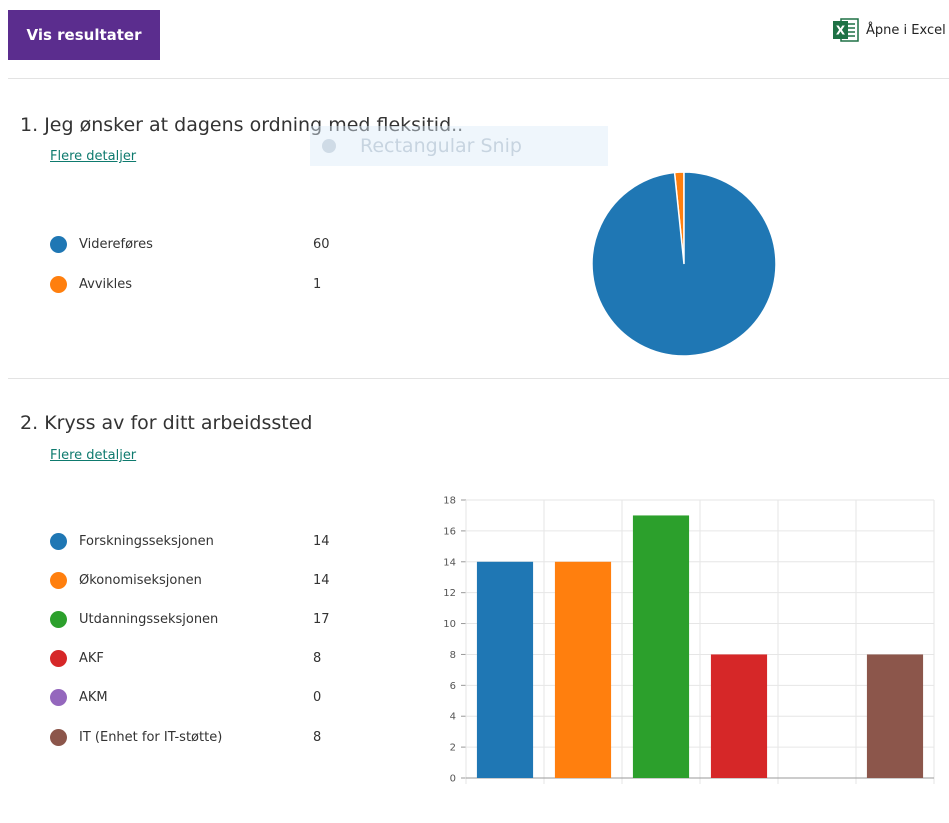 The width and height of the screenshot is (949, 823). Describe the element at coordinates (321, 244) in the screenshot. I see `legend-count: 60` at that location.